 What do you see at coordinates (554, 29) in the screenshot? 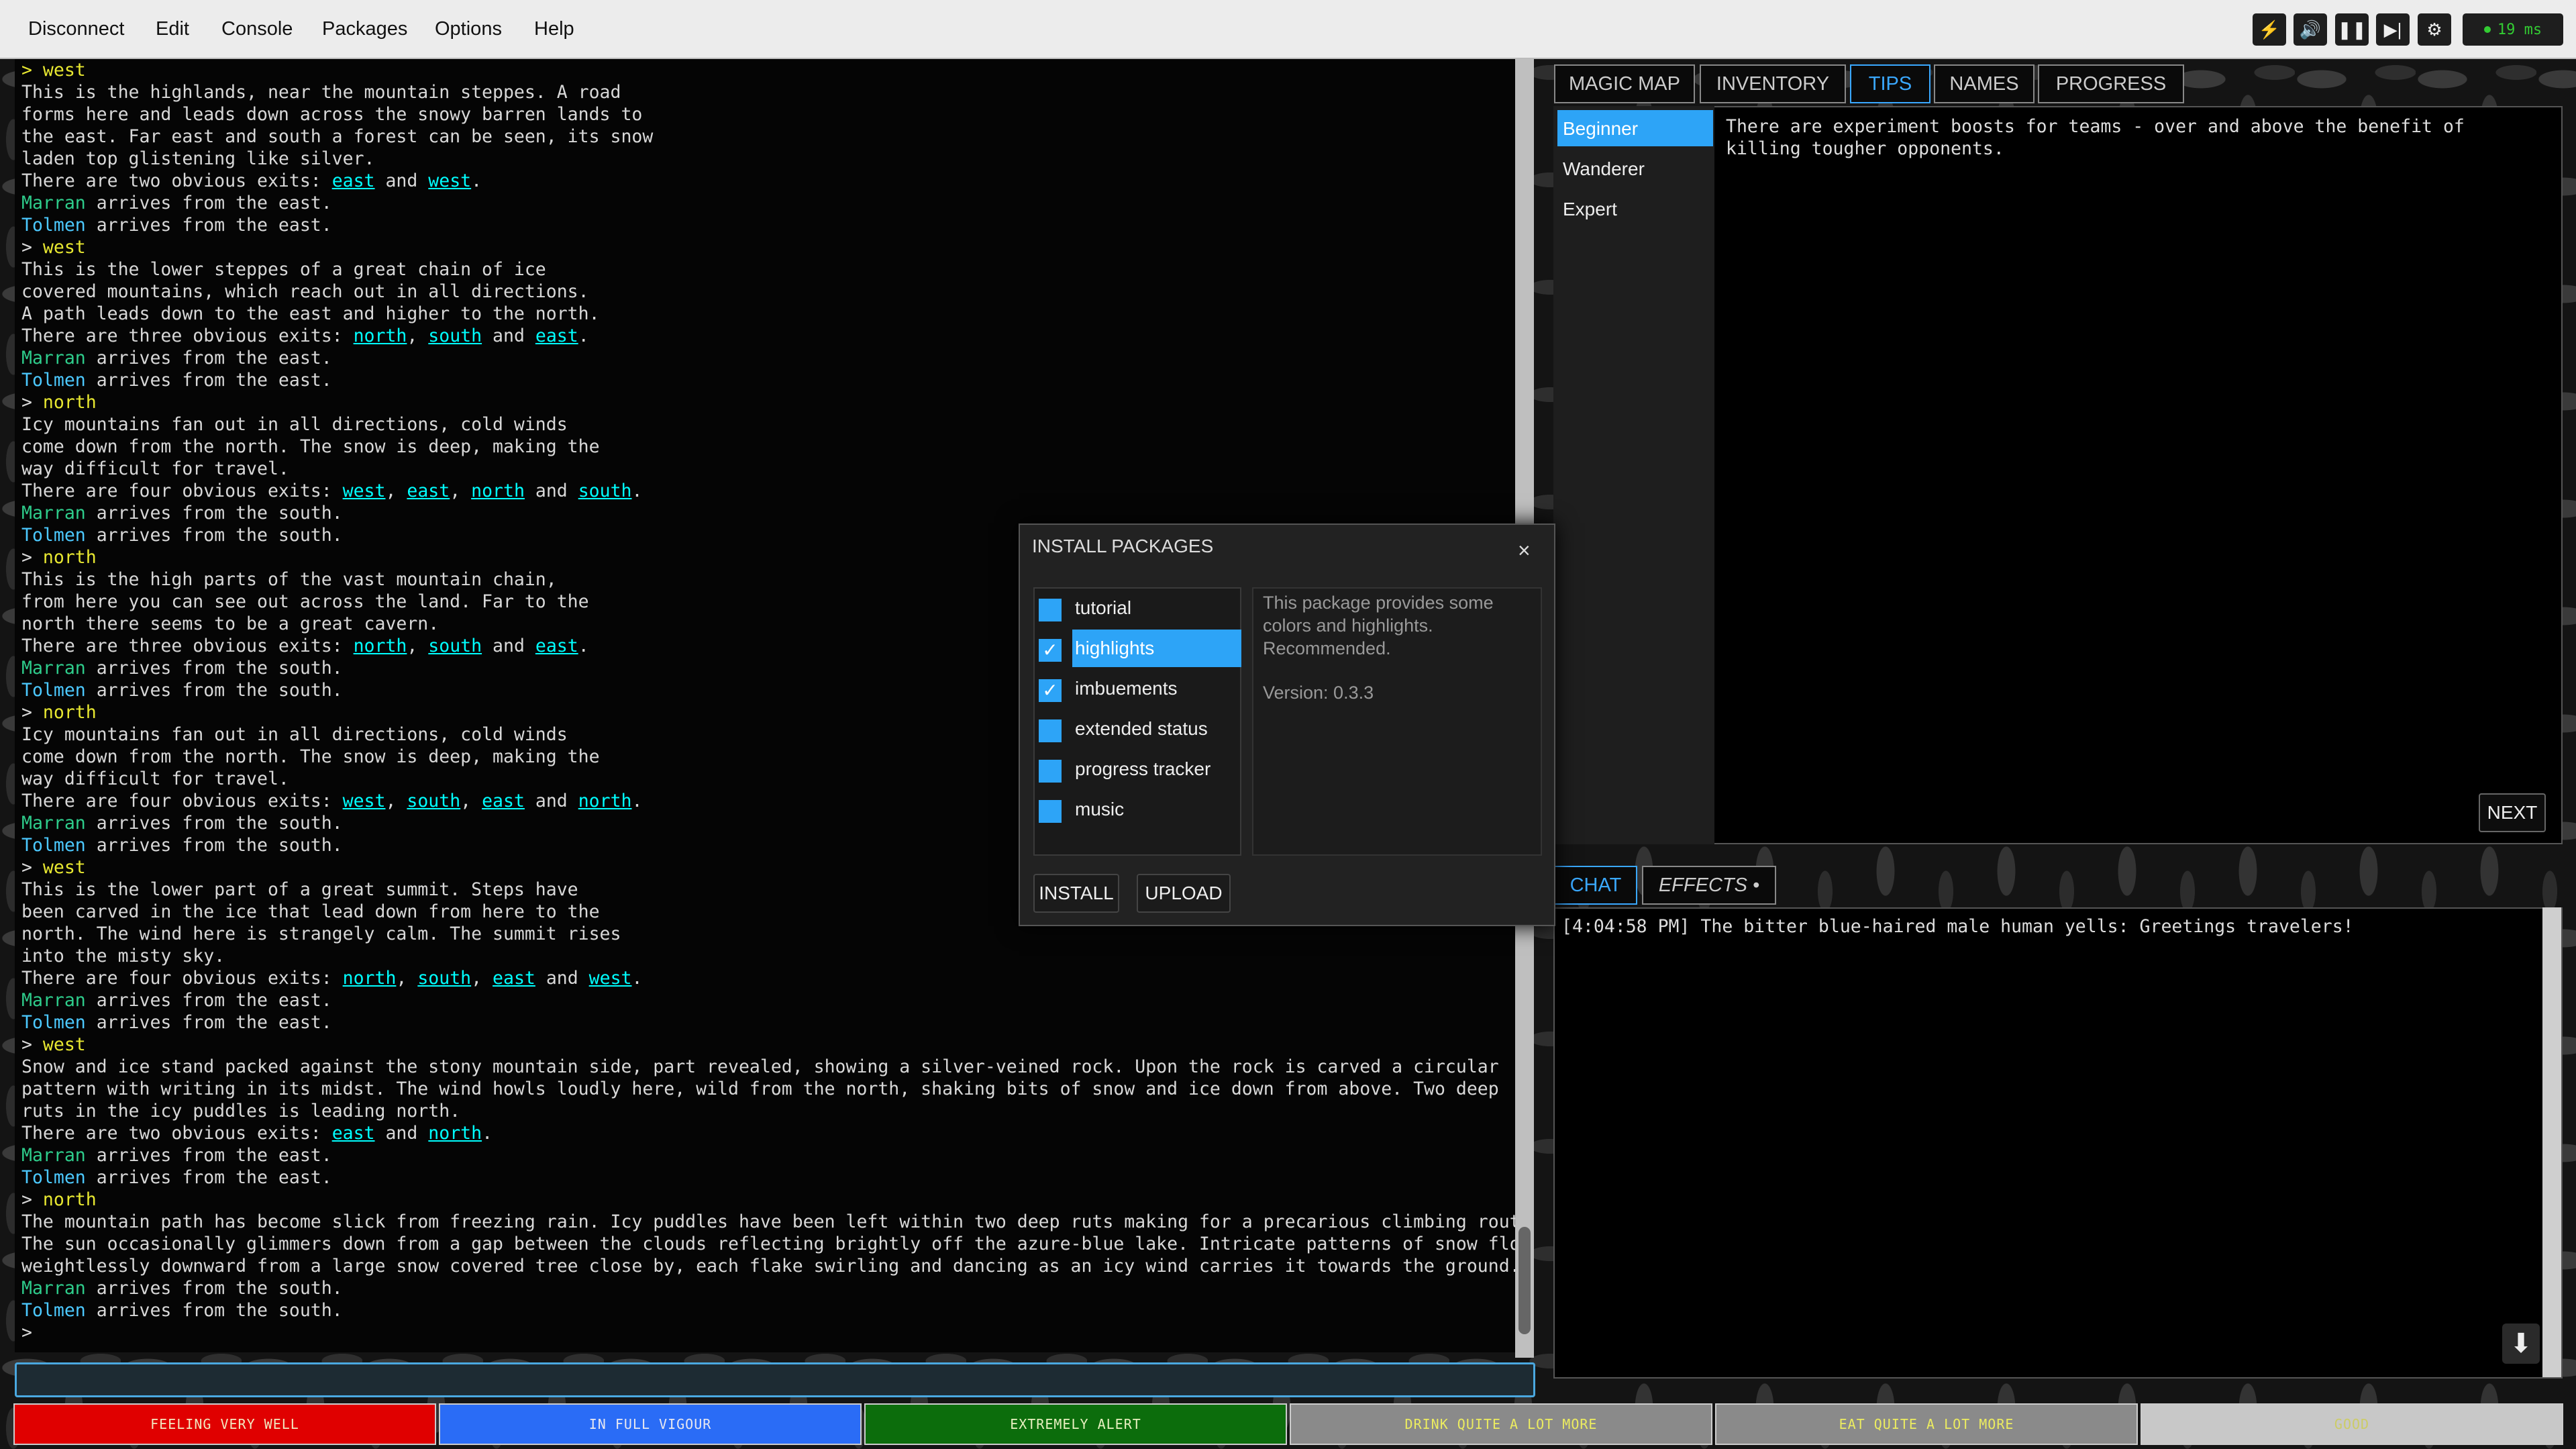
I see `menu-help: Help` at bounding box center [554, 29].